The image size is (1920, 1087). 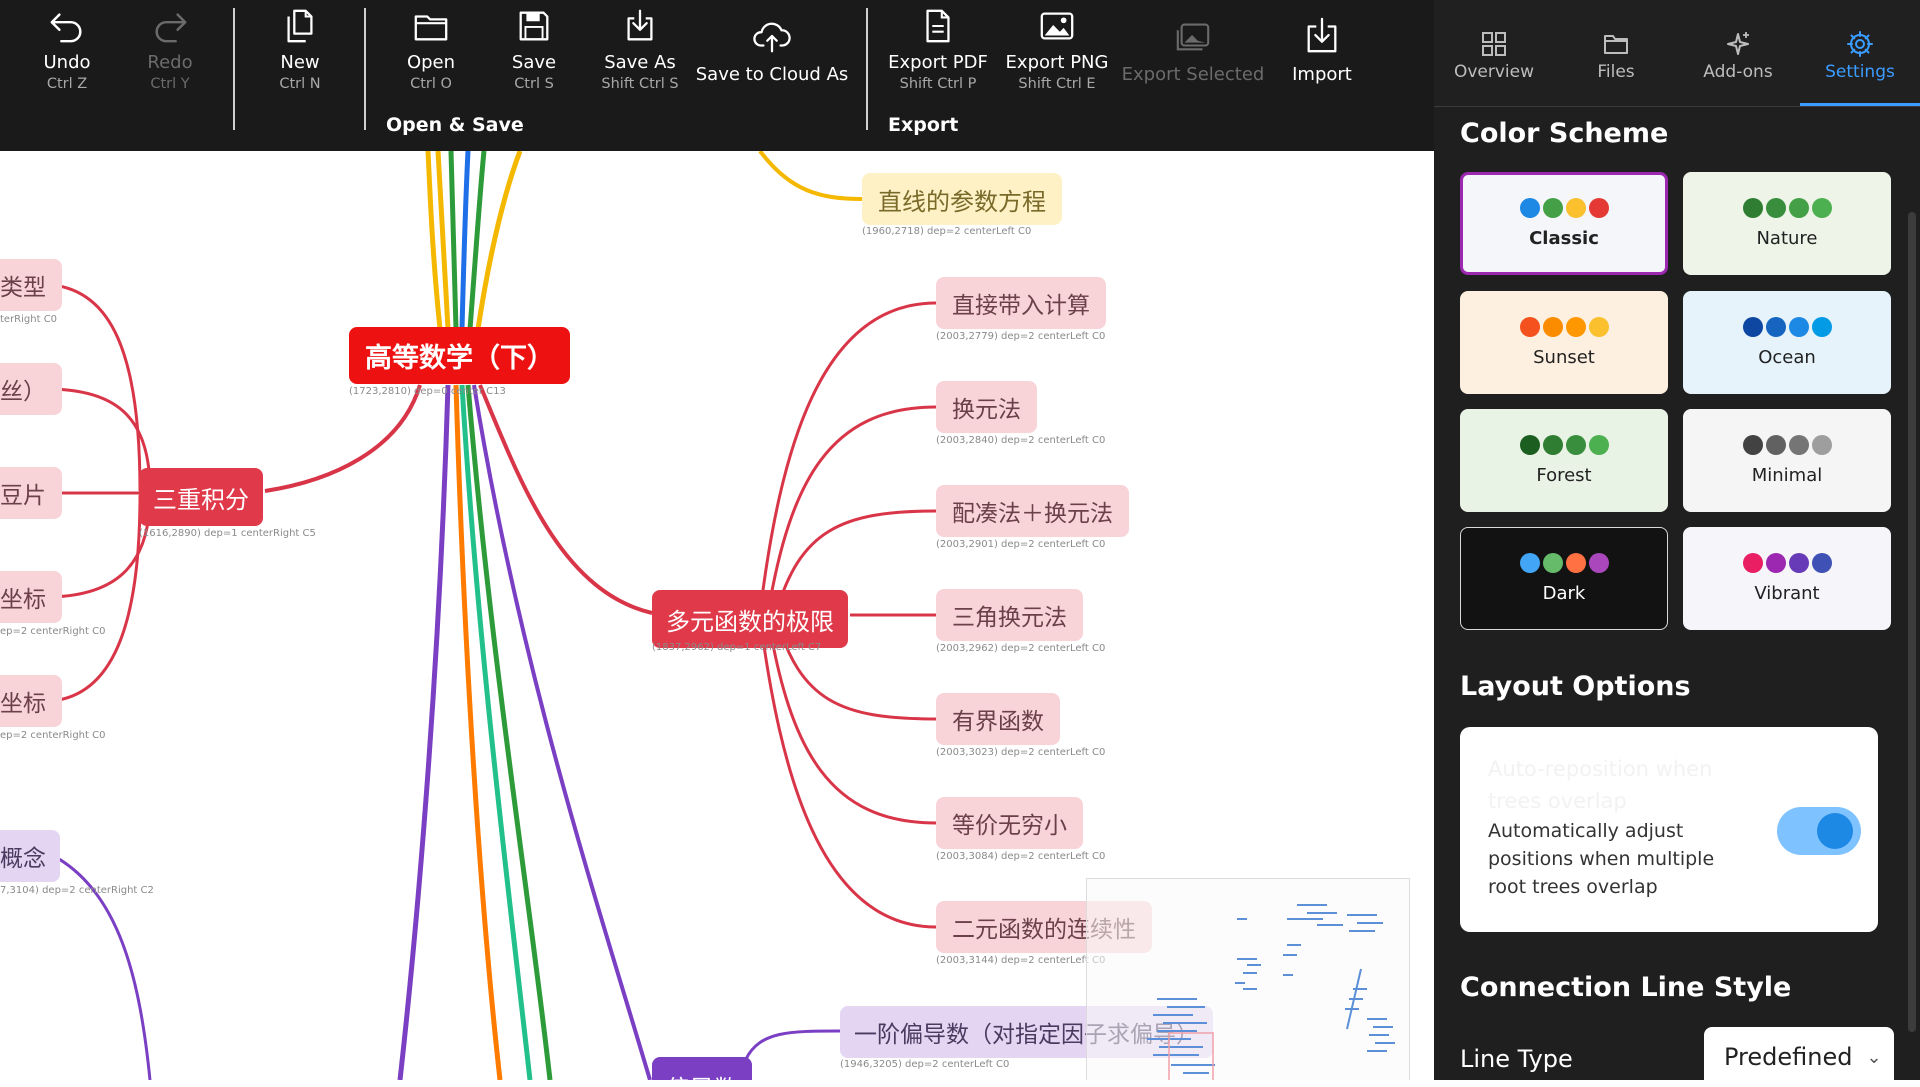 I want to click on mindmap-node: 多元函数的极限, so click(x=750, y=619).